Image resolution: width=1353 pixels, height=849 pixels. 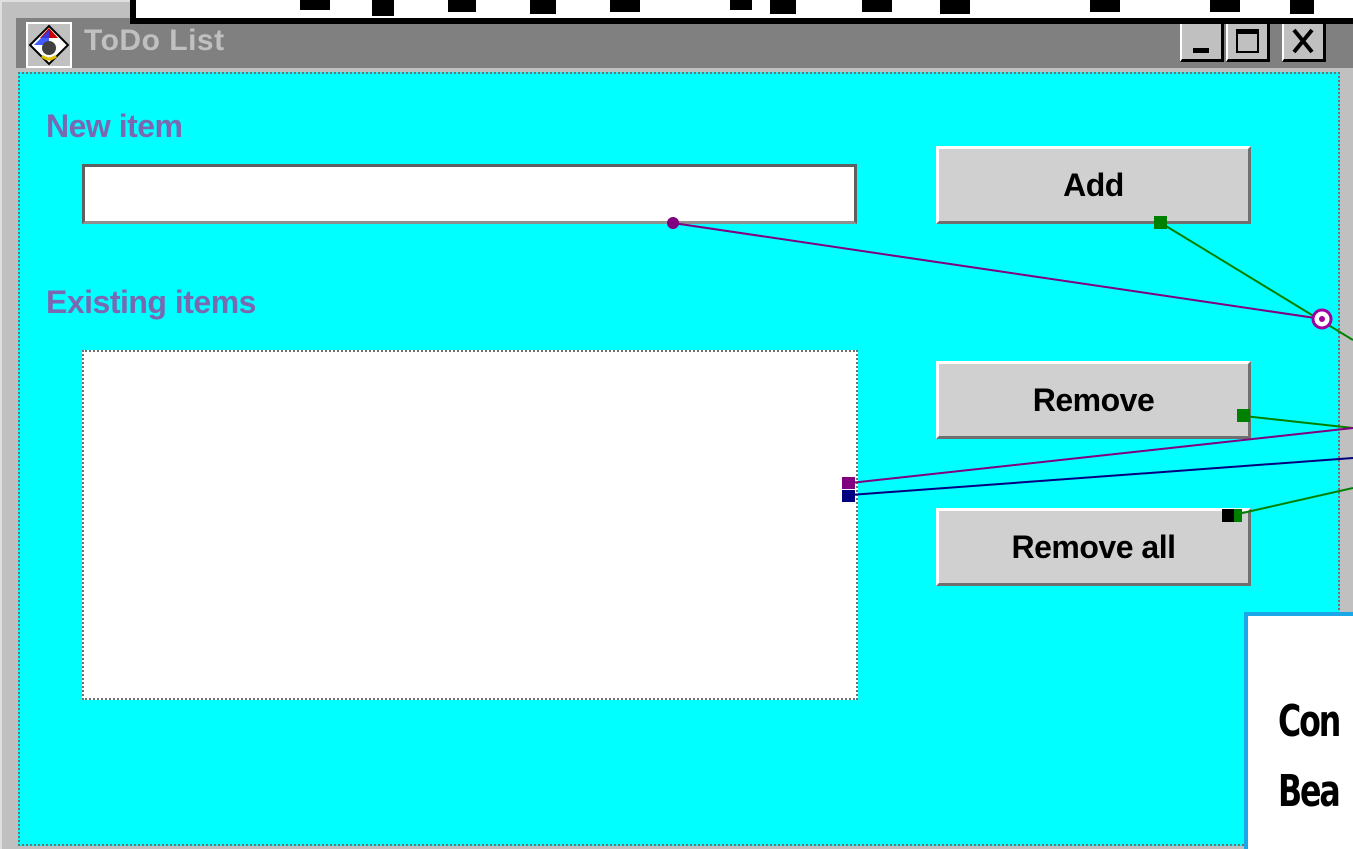 I want to click on add-button: Add, so click(x=1093, y=185).